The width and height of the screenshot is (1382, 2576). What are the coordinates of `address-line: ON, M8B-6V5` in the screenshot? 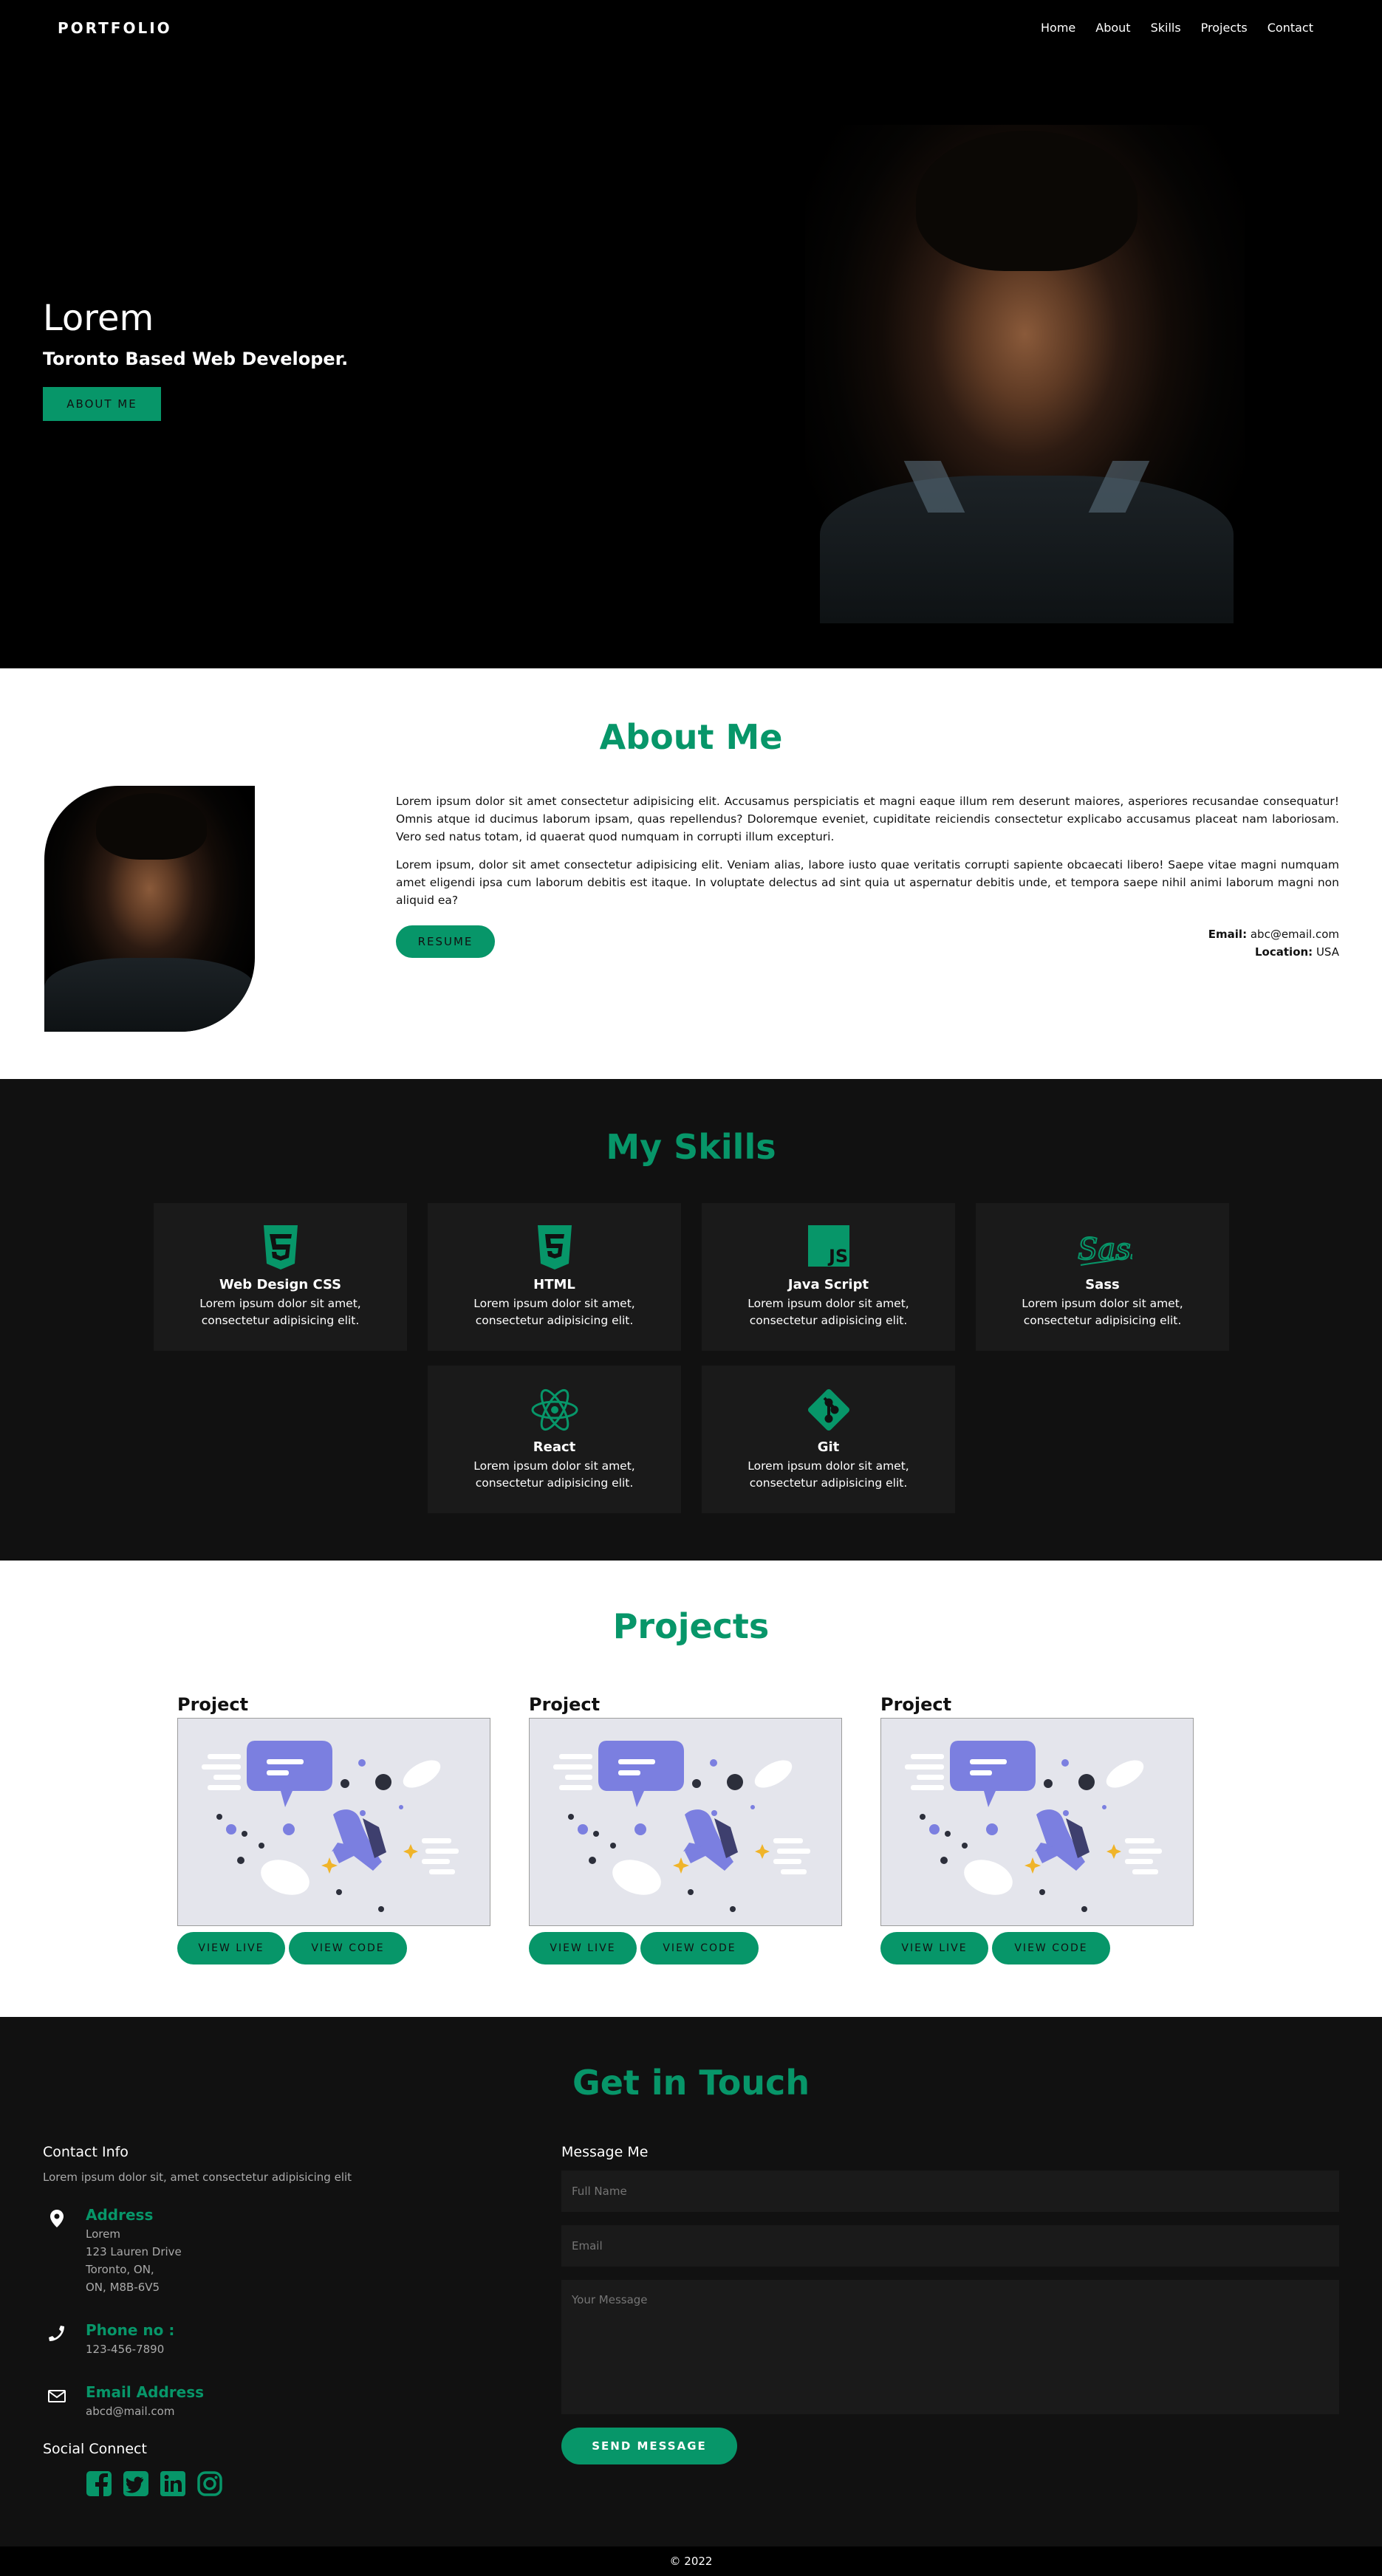 It's located at (123, 2287).